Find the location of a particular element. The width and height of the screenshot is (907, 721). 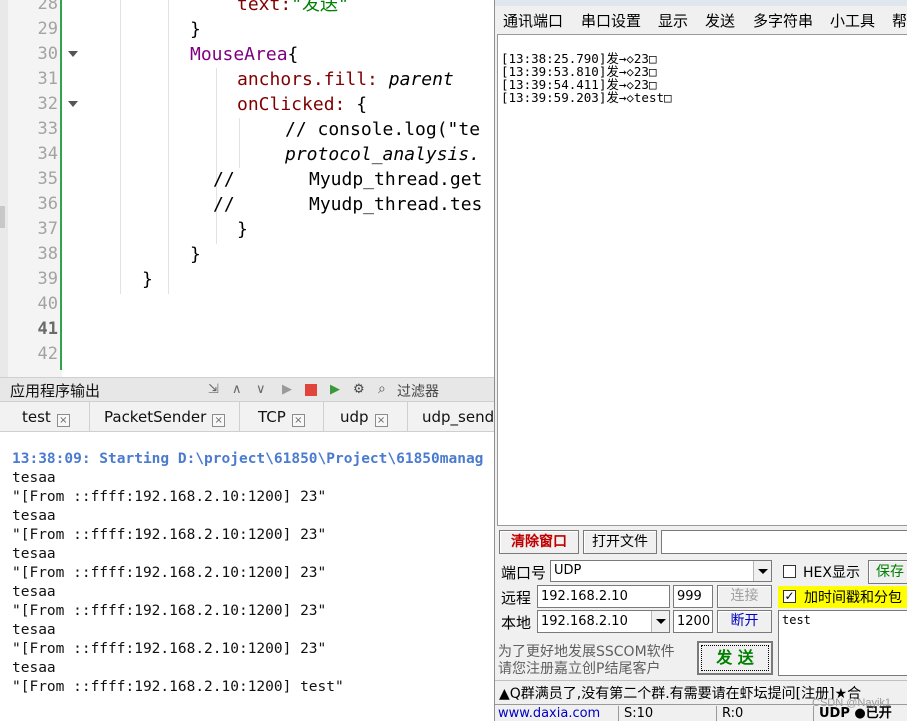

line-number: 33 is located at coordinates (47, 129).